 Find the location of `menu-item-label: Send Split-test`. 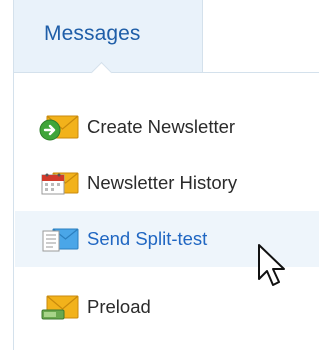

menu-item-label: Send Split-test is located at coordinates (147, 238).